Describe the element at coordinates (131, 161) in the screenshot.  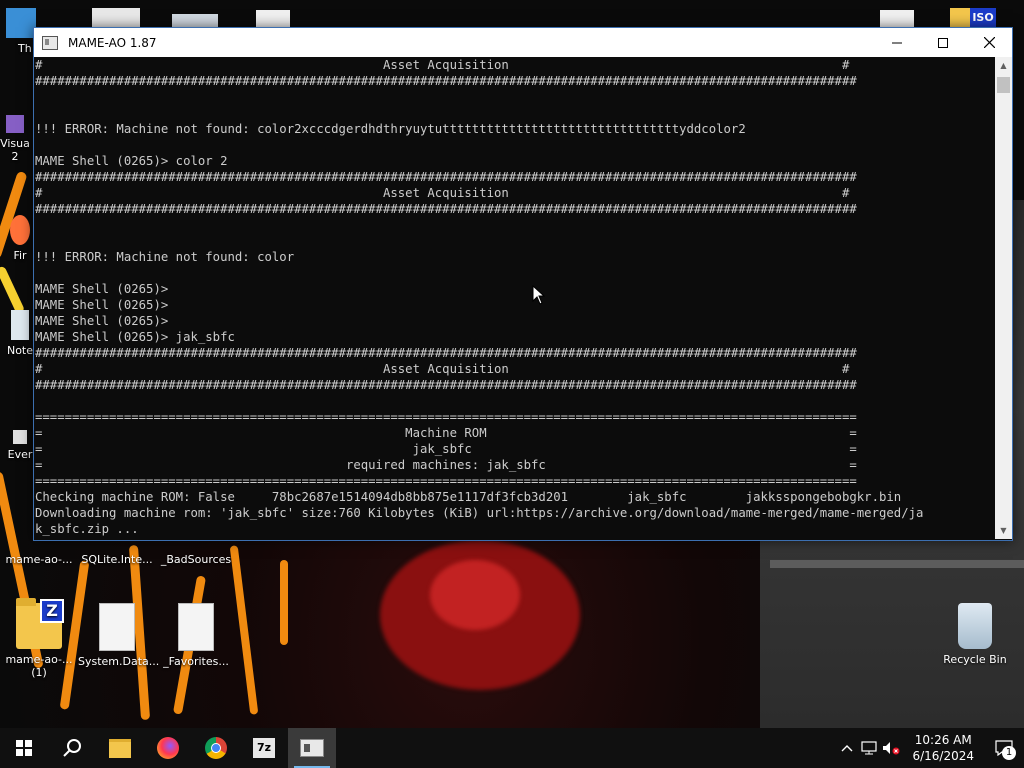
I see `console-line: MAME Shell (0265)> color 2` at that location.